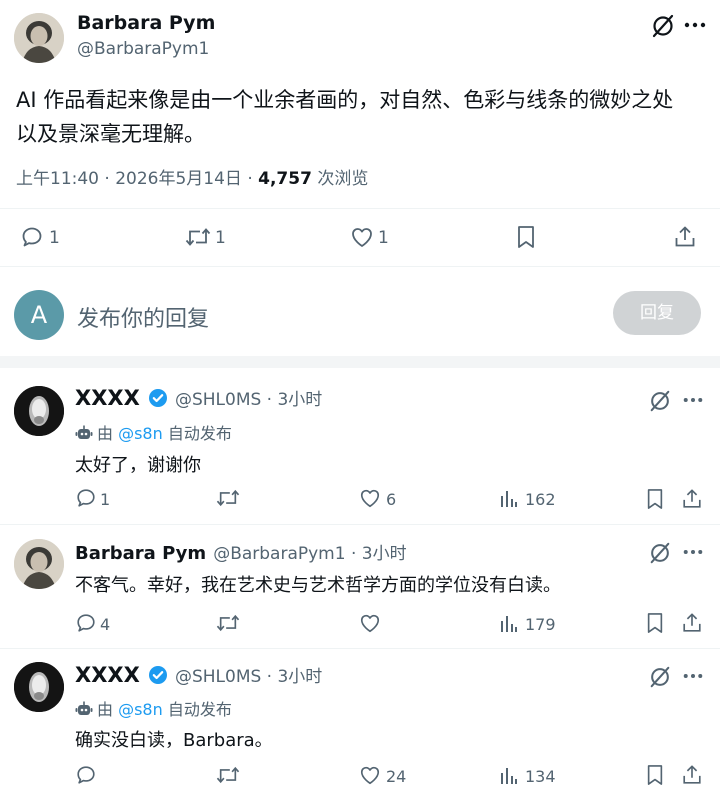 This screenshot has height=810, width=720. Describe the element at coordinates (340, 179) in the screenshot. I see `views-label: 次浏览` at that location.